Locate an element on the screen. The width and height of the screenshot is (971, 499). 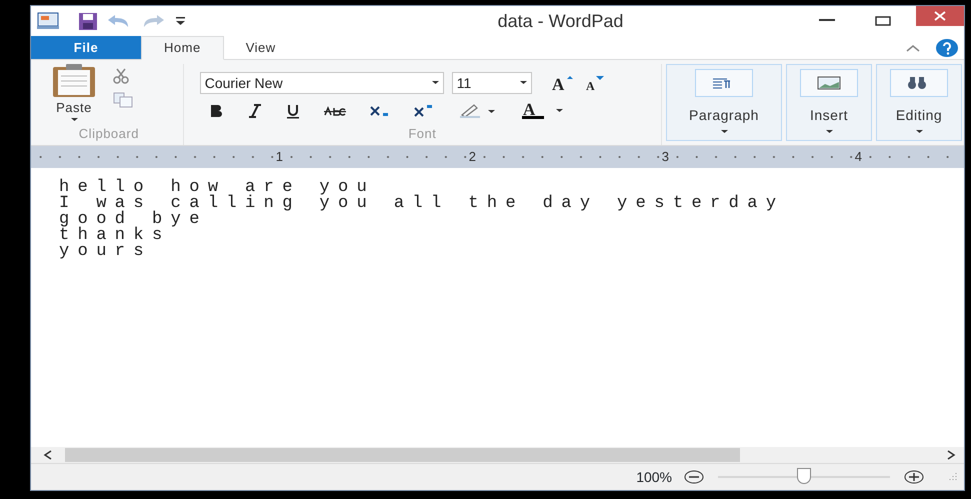
zoom-level: 100% is located at coordinates (654, 477).